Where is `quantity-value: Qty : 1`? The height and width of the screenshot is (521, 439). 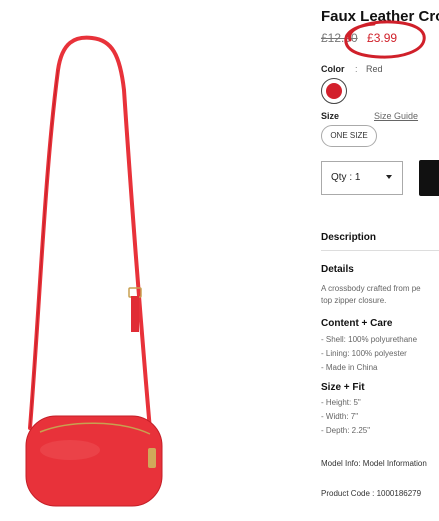
quantity-value: Qty : 1 is located at coordinates (346, 177).